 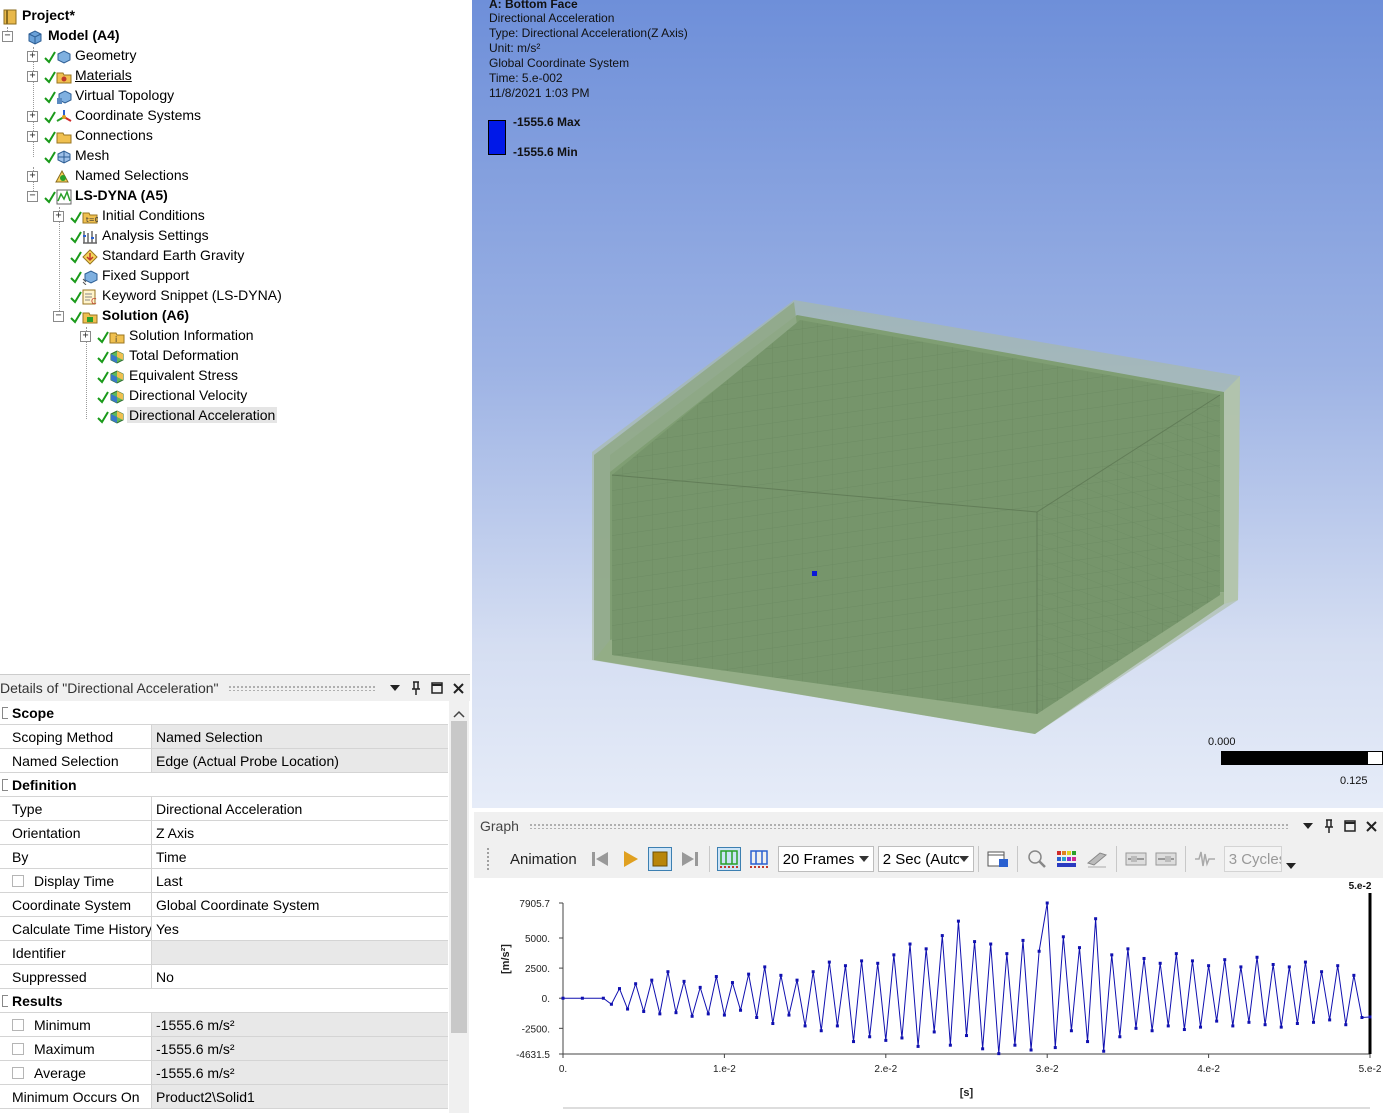 What do you see at coordinates (600, 859) in the screenshot?
I see `first-frame-icon` at bounding box center [600, 859].